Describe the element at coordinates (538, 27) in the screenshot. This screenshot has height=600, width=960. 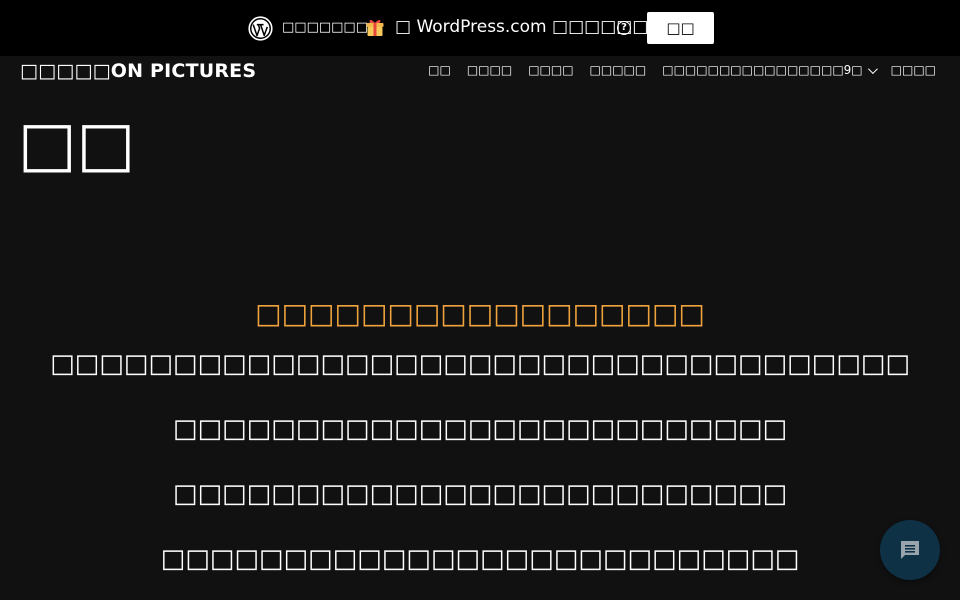
I see `promo-link-text: □ WordPress.com □□□□□□□□` at that location.